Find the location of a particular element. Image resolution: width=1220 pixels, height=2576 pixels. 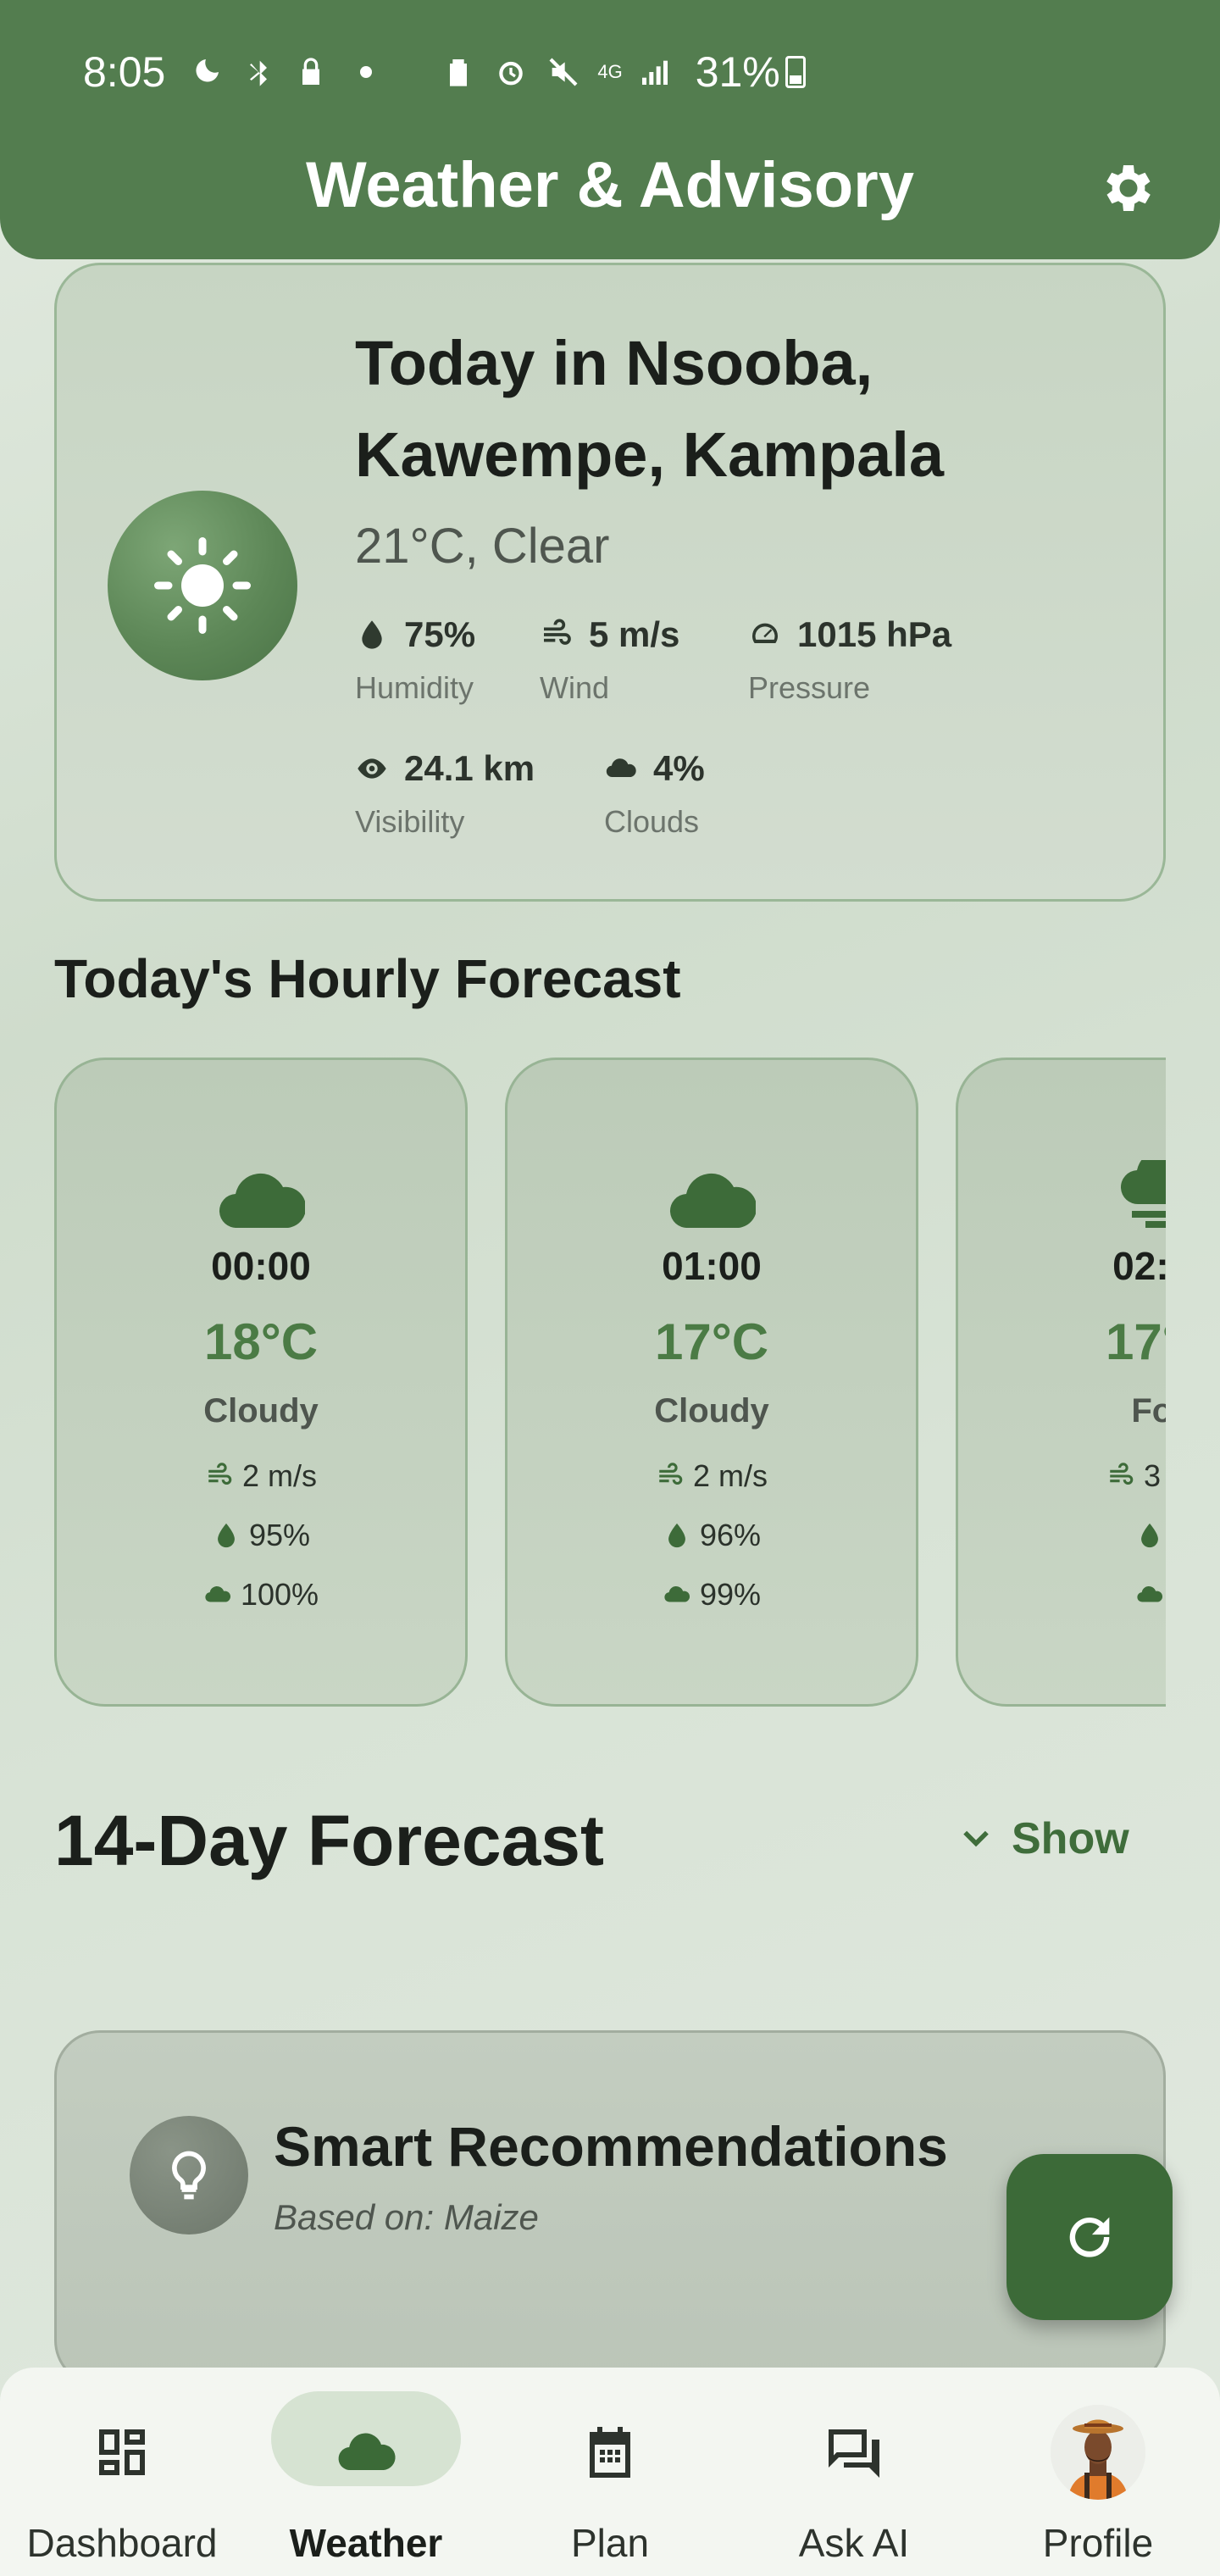

clouds-value: 4% is located at coordinates (679, 768).